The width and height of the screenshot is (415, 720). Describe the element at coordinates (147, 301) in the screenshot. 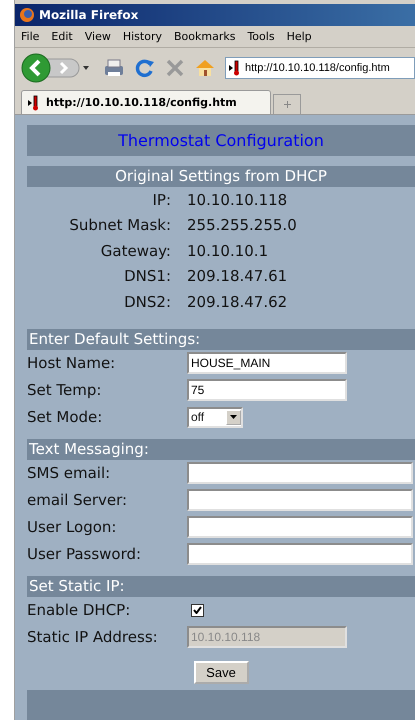

I see `info-label: DNS2:` at that location.